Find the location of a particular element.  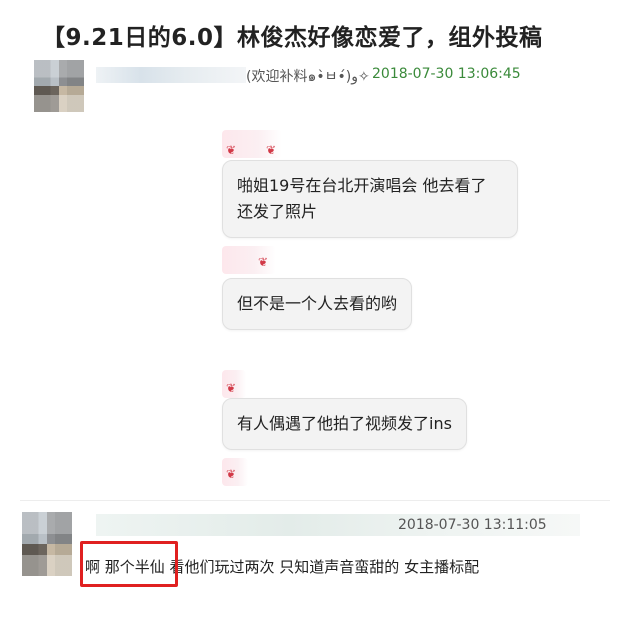

chat-bubble: 但不是一个人去看的哟 is located at coordinates (317, 304).